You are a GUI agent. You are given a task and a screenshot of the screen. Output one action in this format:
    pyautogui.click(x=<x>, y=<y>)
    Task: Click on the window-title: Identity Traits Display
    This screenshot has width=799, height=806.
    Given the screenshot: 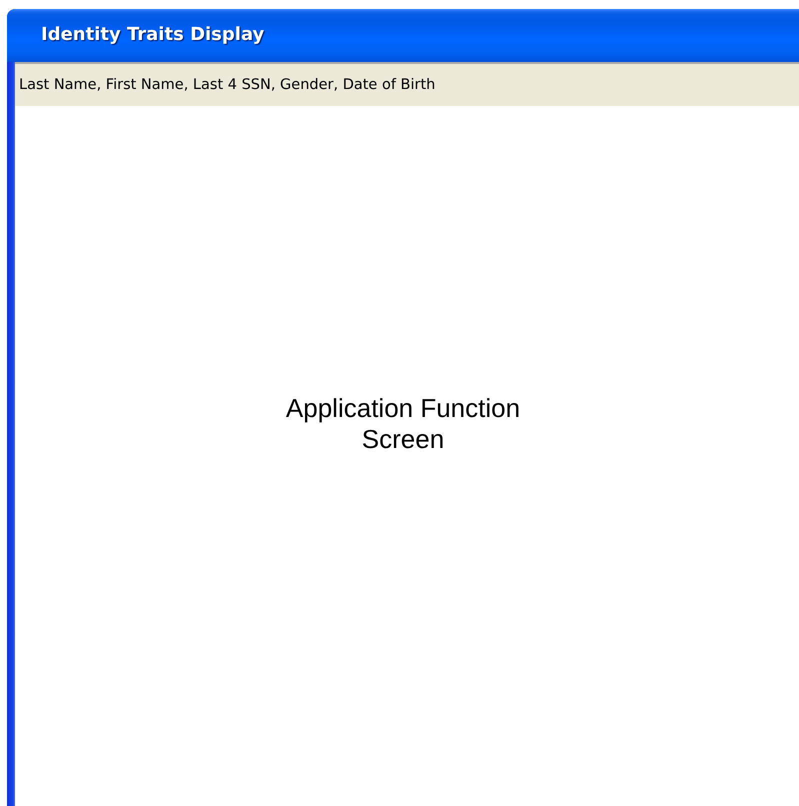 What is the action you would take?
    pyautogui.click(x=152, y=35)
    